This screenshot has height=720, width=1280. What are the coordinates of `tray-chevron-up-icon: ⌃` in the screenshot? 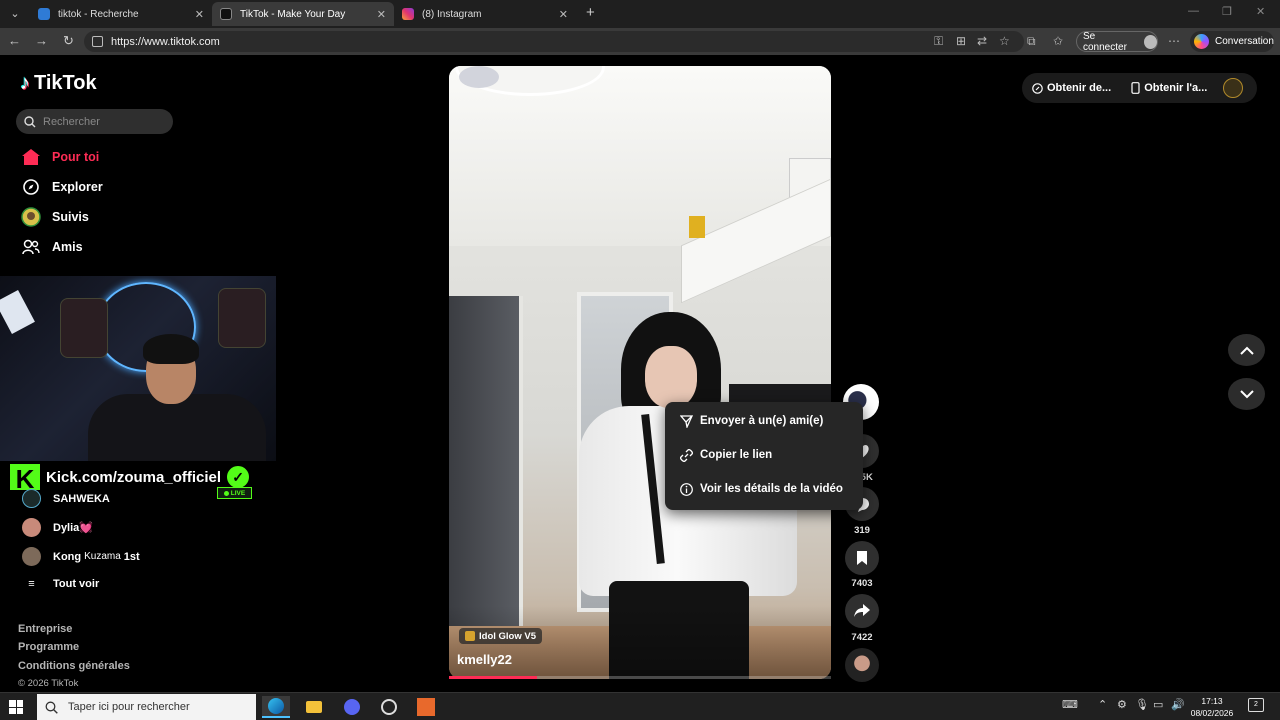 It's located at (1102, 704).